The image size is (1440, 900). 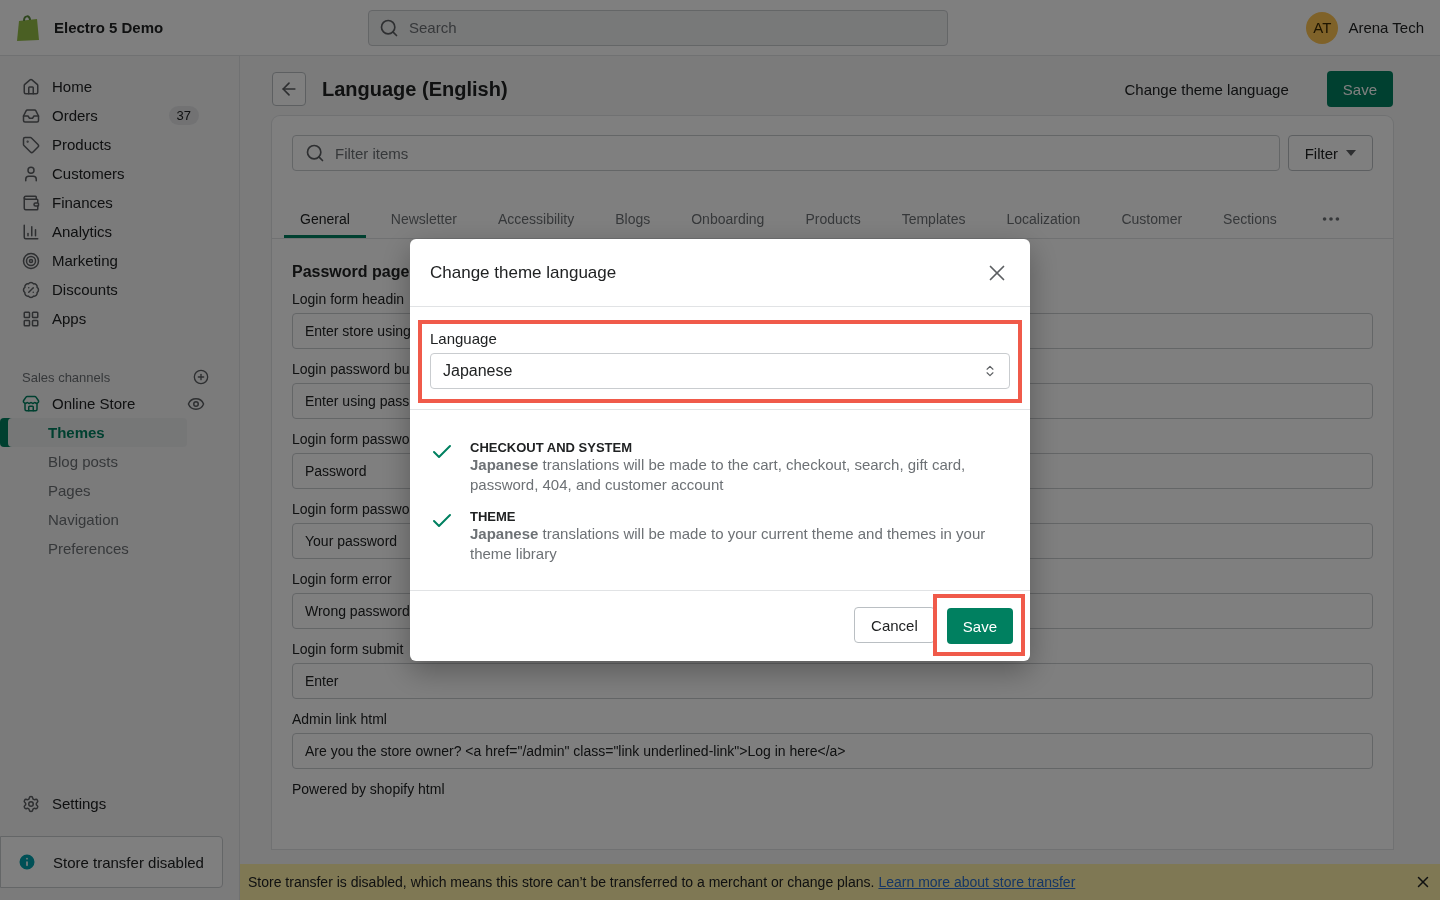 I want to click on section-title: Password page, so click(x=351, y=272).